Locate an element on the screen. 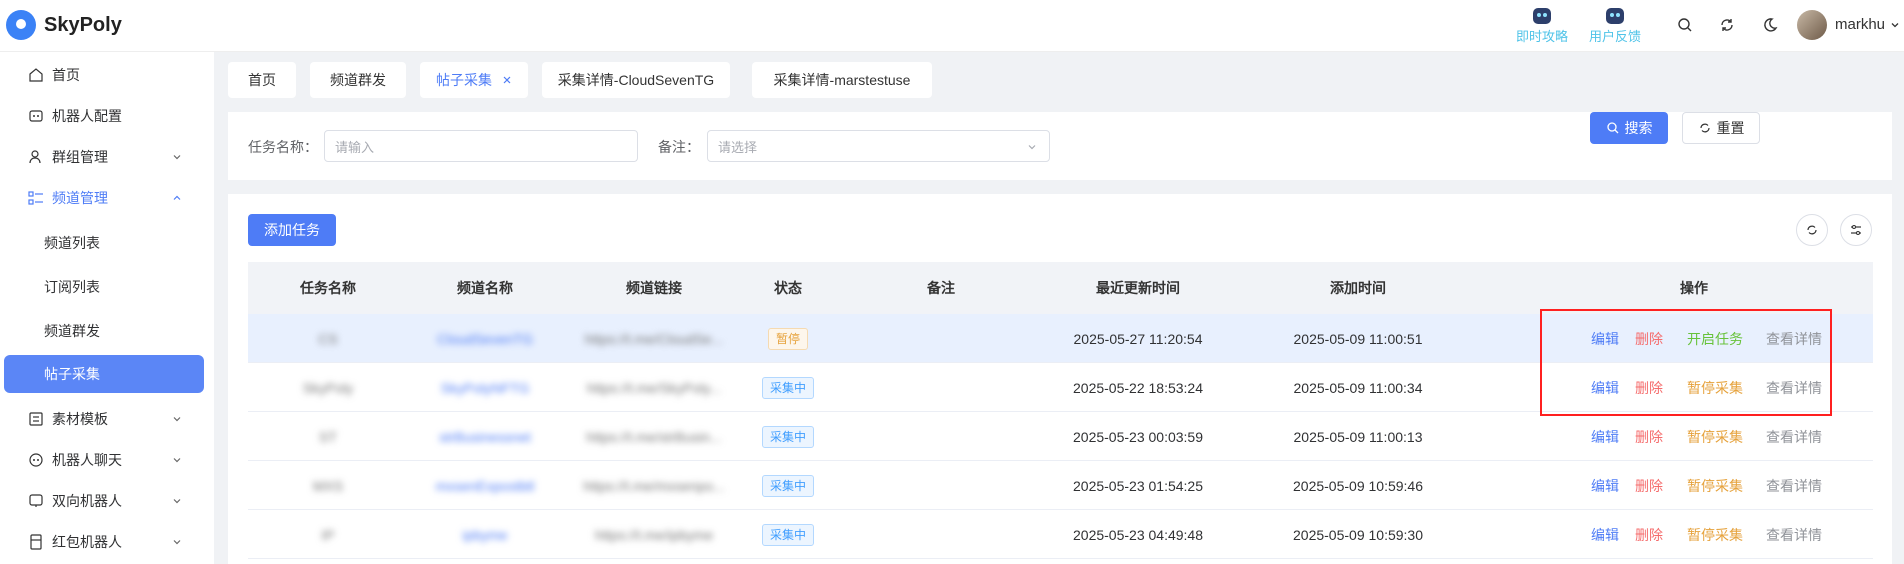  remark-select: 请选择 is located at coordinates (878, 146).